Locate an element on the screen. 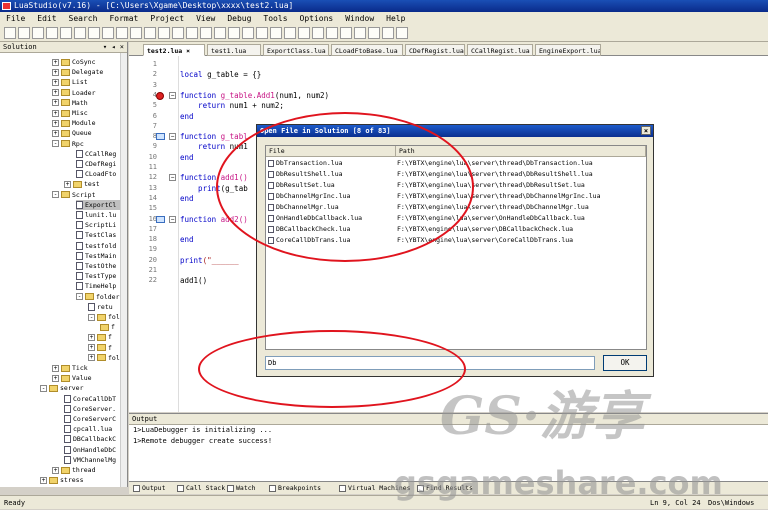  output-tab: Output is located at coordinates (149, 488).